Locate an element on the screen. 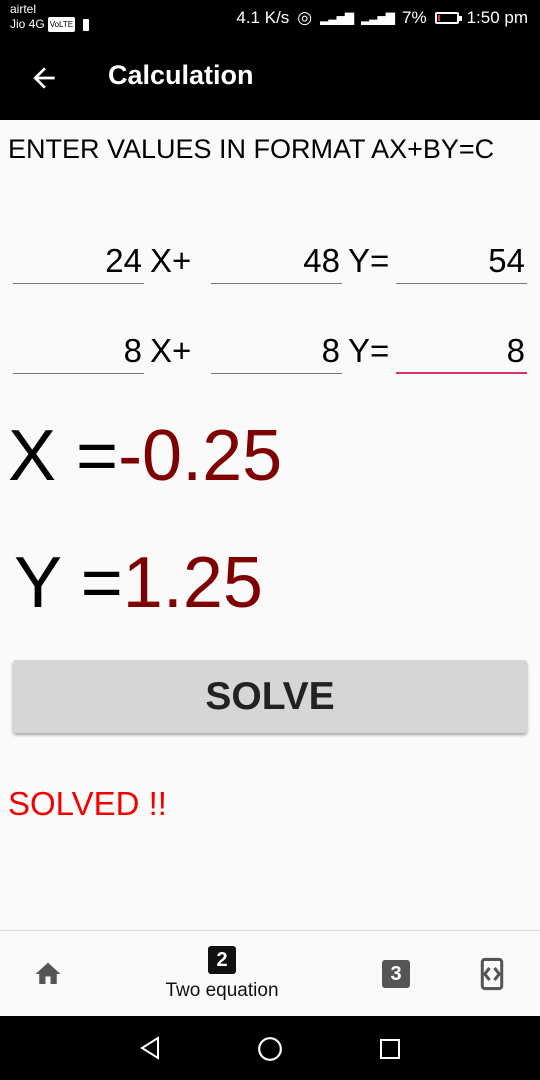 The image size is (540, 1080). nav-three-equation: 3 is located at coordinates (396, 974).